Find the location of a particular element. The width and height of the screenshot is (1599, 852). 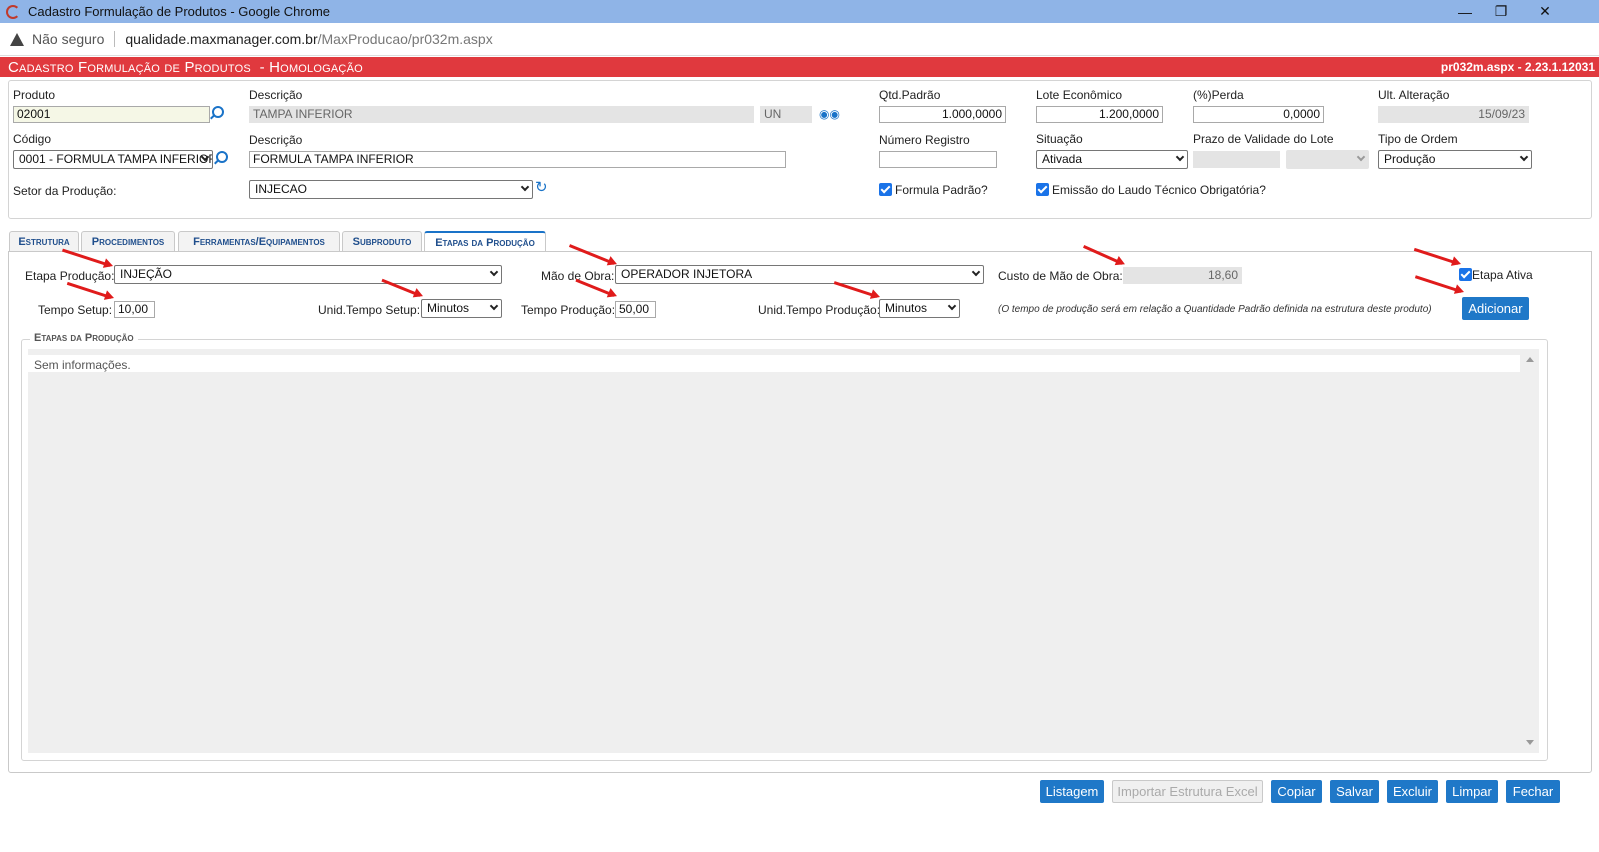

url-host: qualidade.maxmanager.com.br is located at coordinates (221, 39).